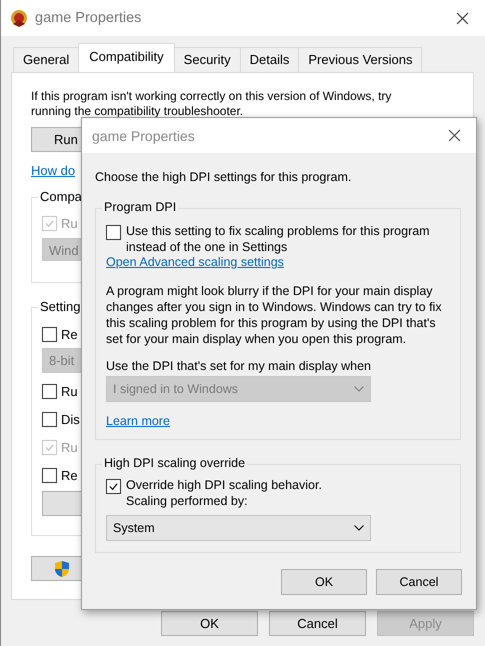 This screenshot has height=646, width=485. I want to click on prompt-text: Choose the high DPI settings for this program., so click(223, 177).